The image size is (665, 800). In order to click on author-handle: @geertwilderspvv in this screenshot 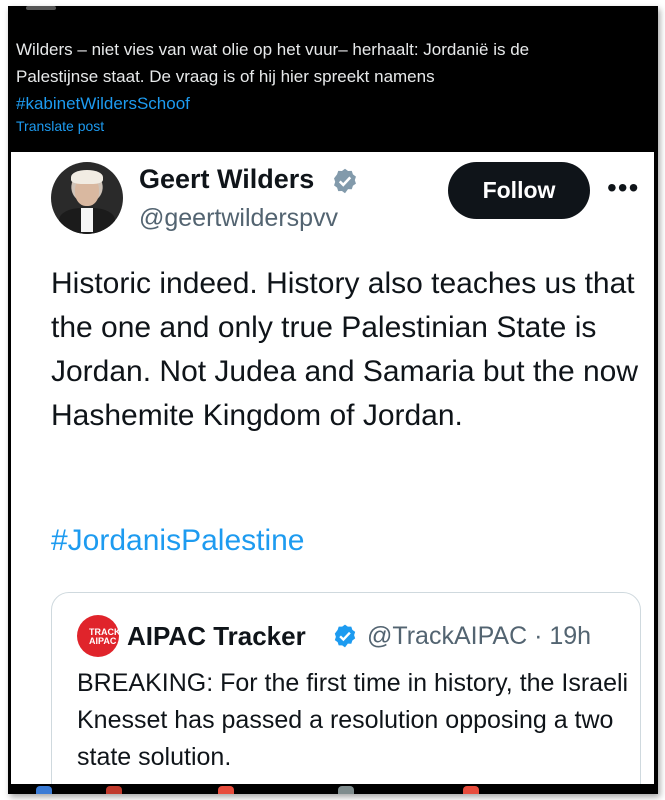, I will do `click(238, 218)`.